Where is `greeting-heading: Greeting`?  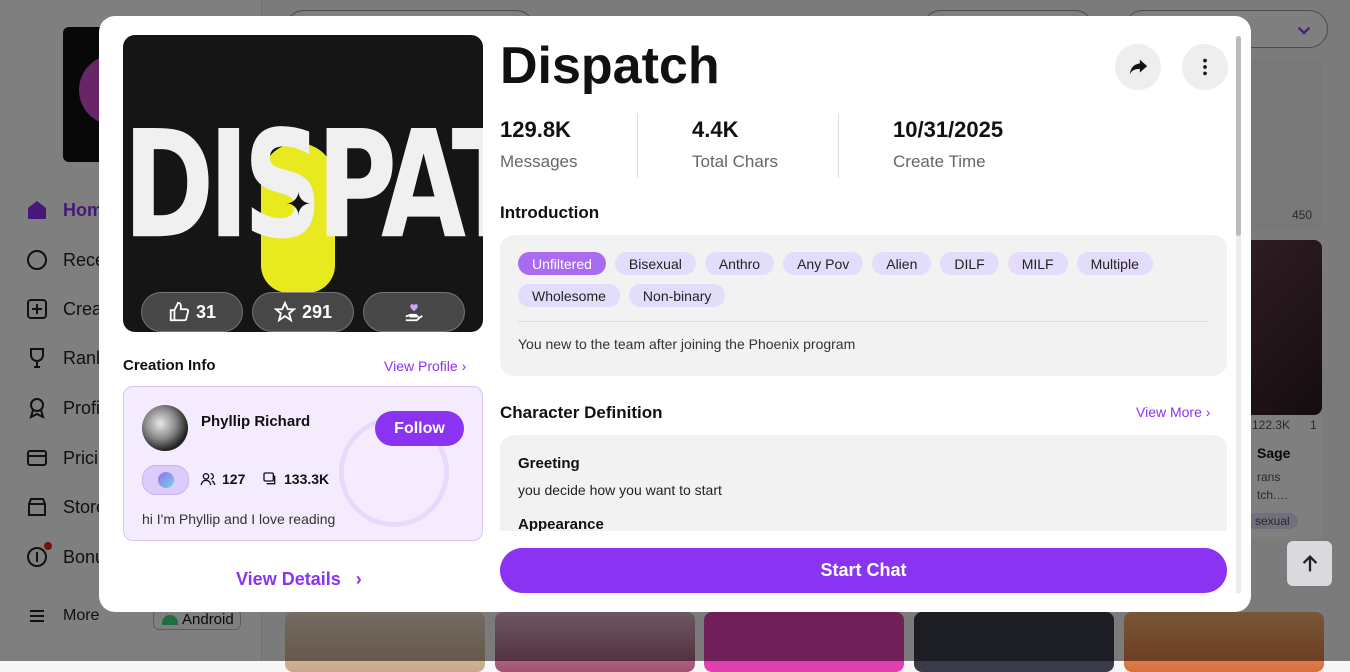
greeting-heading: Greeting is located at coordinates (549, 463).